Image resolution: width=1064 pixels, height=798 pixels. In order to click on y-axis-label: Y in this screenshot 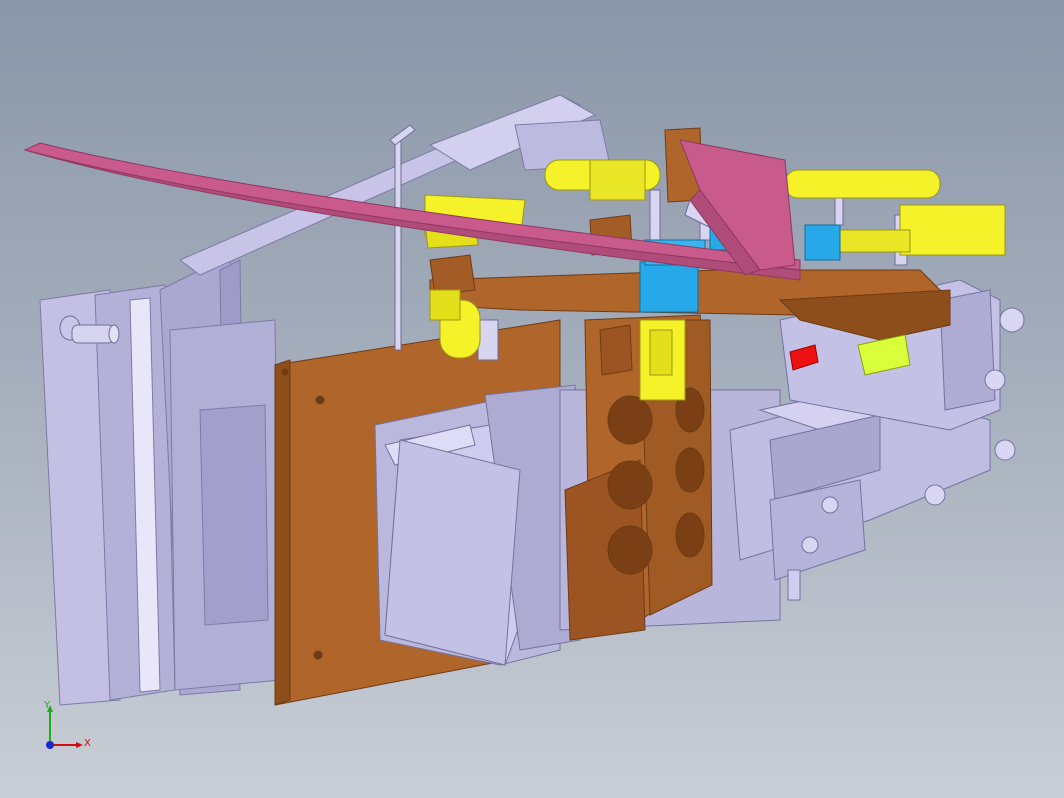, I will do `click(47, 705)`.